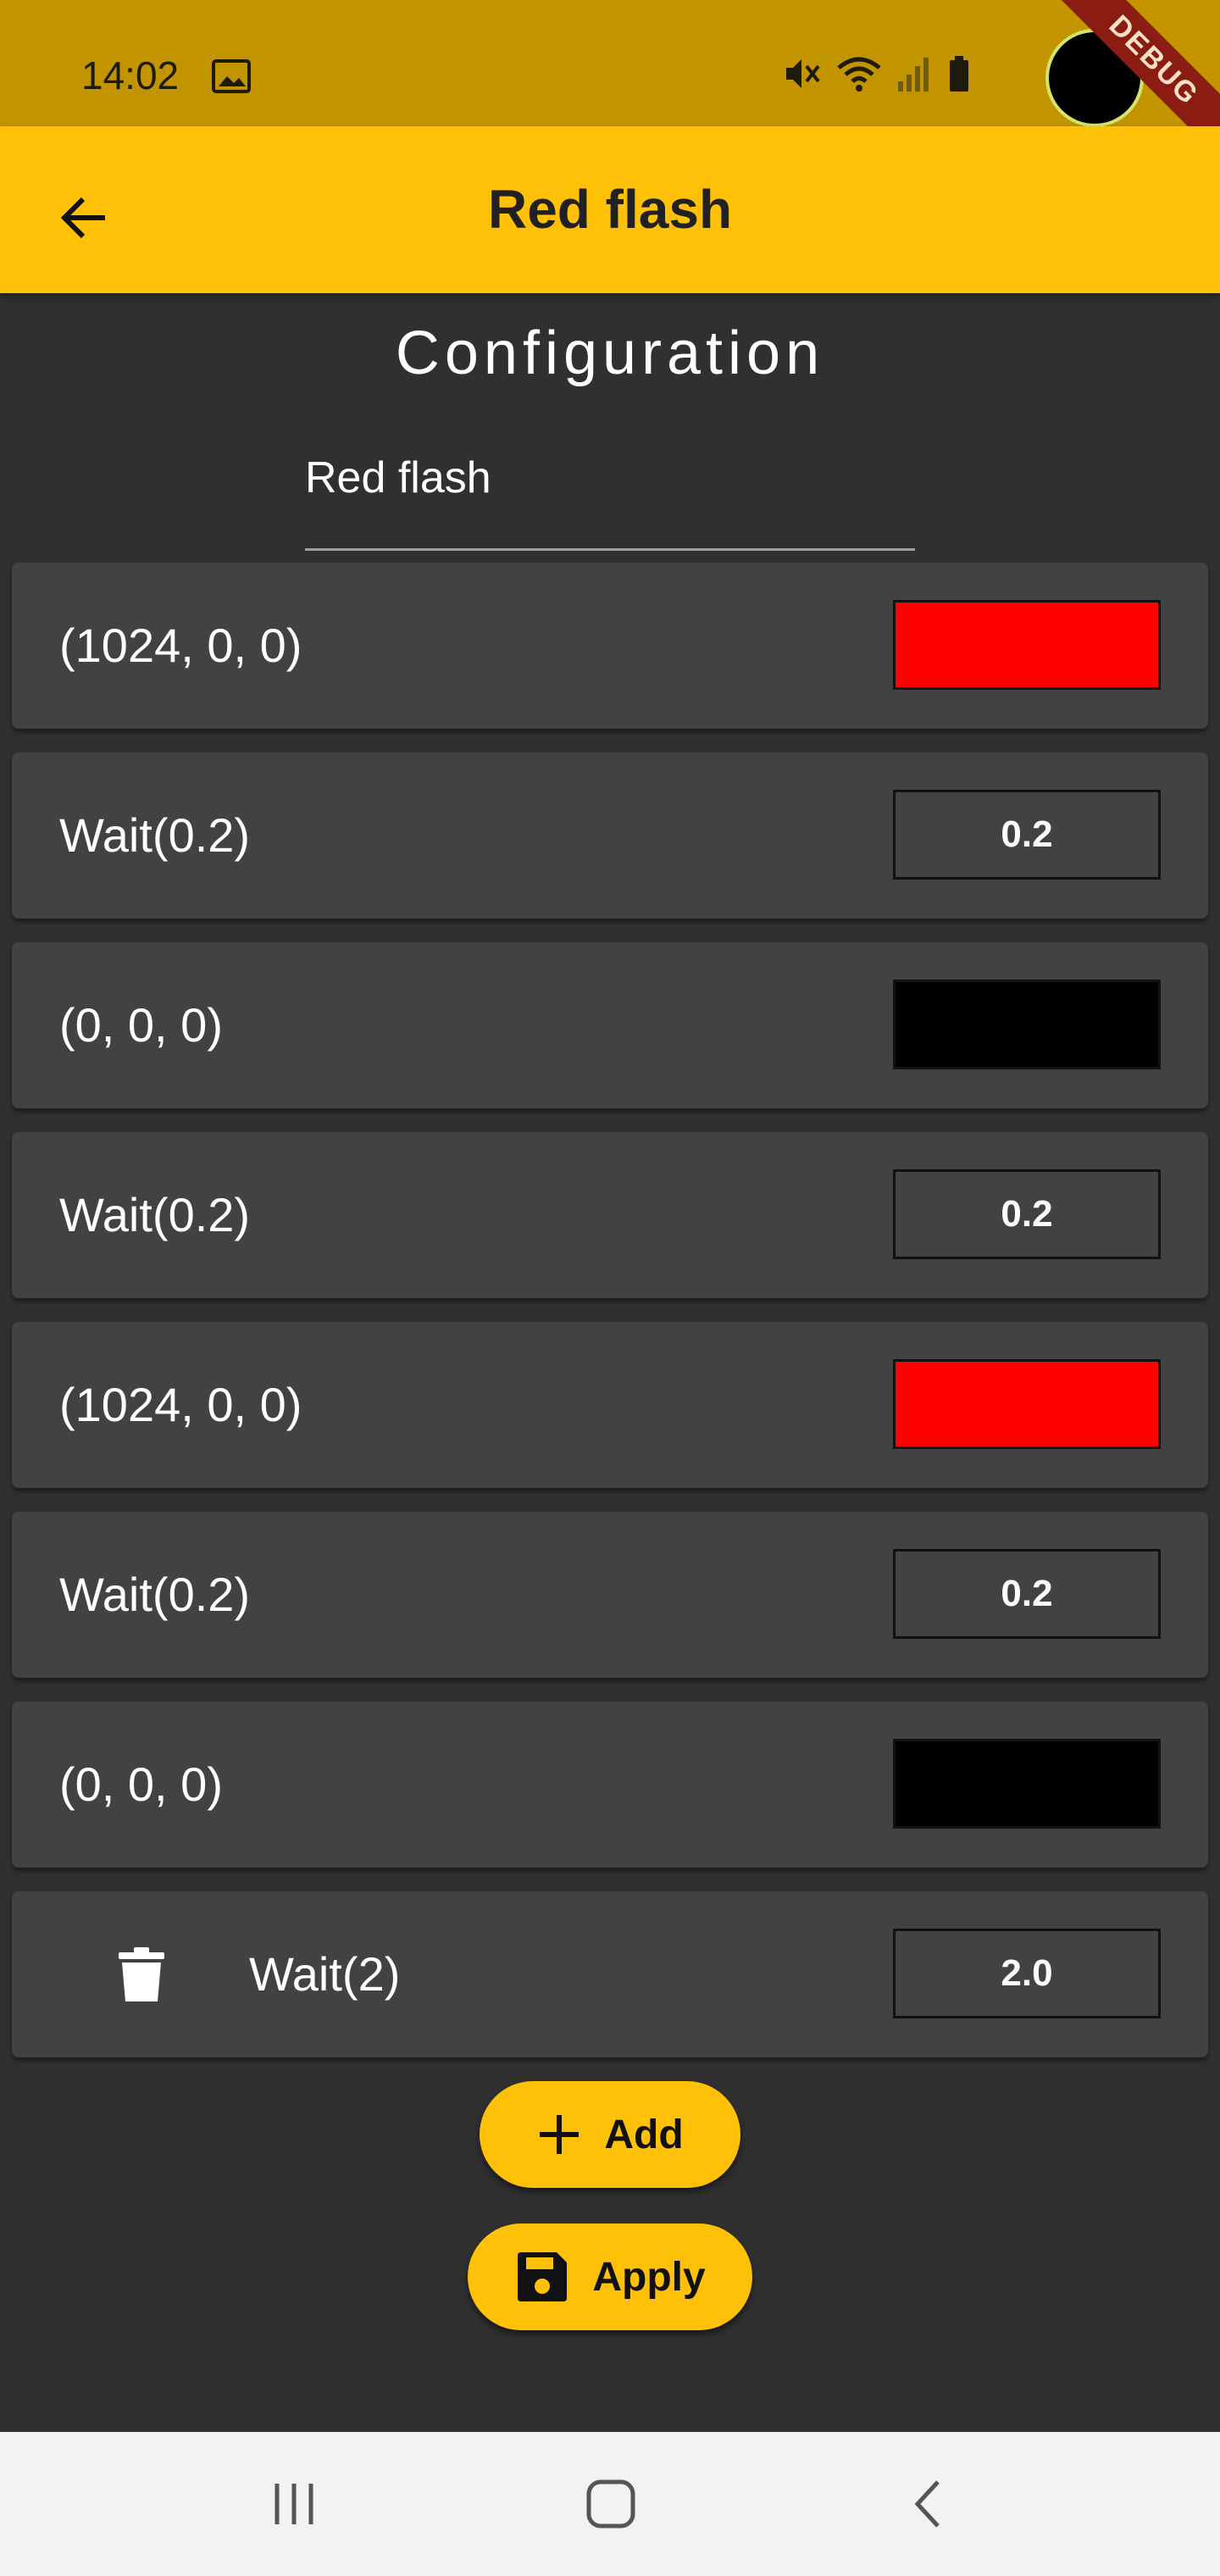 This screenshot has width=1220, height=2576. I want to click on recent-apps-button, so click(294, 2504).